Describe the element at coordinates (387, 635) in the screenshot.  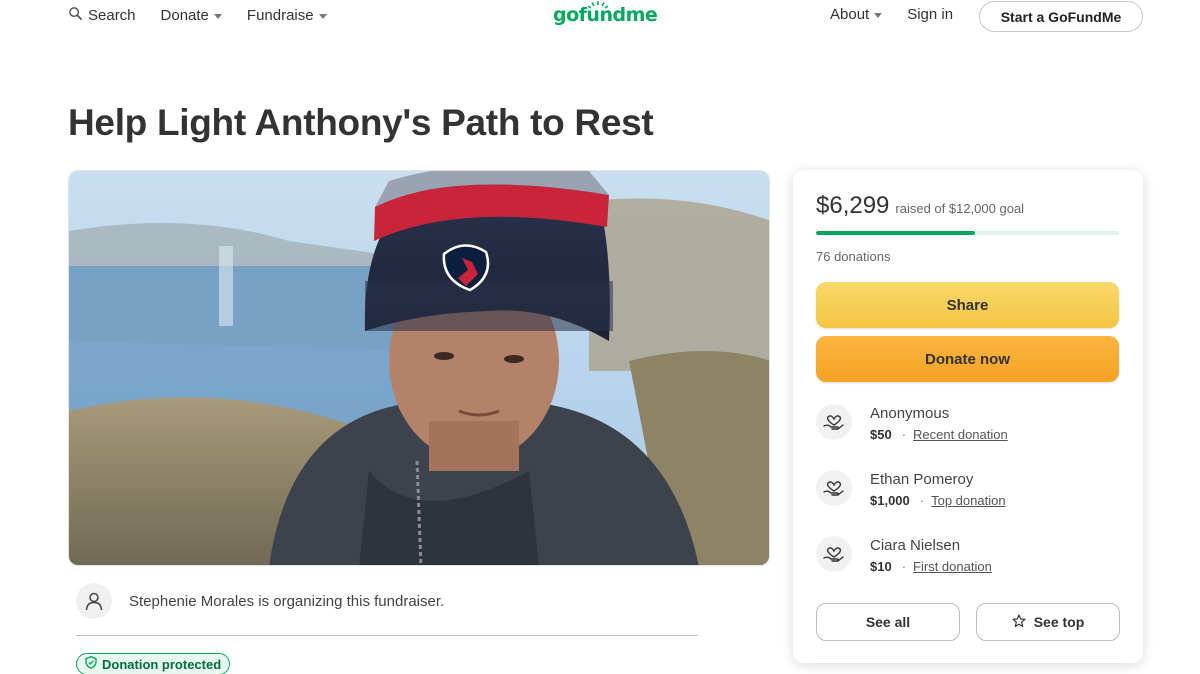
I see `divider` at that location.